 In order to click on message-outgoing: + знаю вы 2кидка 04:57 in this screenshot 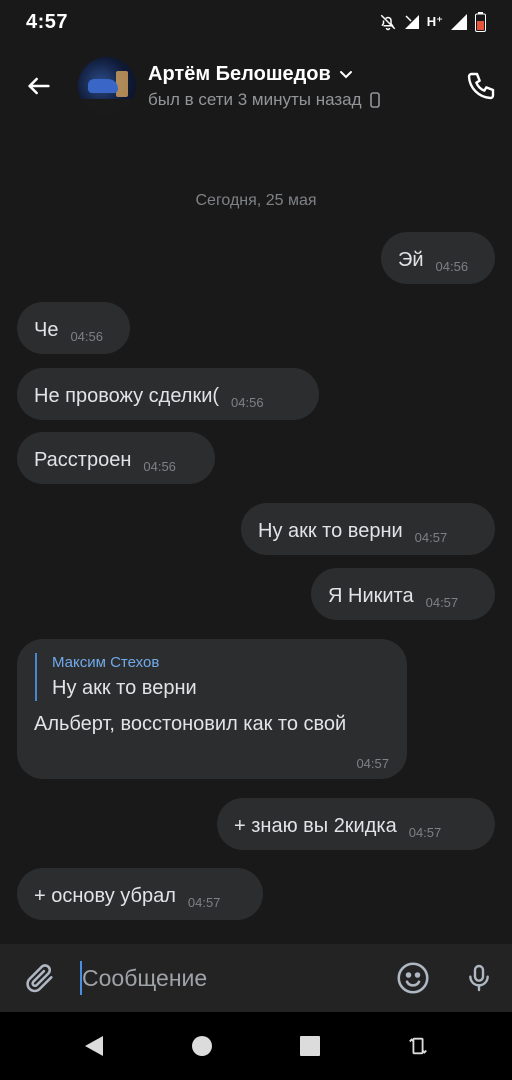, I will do `click(356, 824)`.